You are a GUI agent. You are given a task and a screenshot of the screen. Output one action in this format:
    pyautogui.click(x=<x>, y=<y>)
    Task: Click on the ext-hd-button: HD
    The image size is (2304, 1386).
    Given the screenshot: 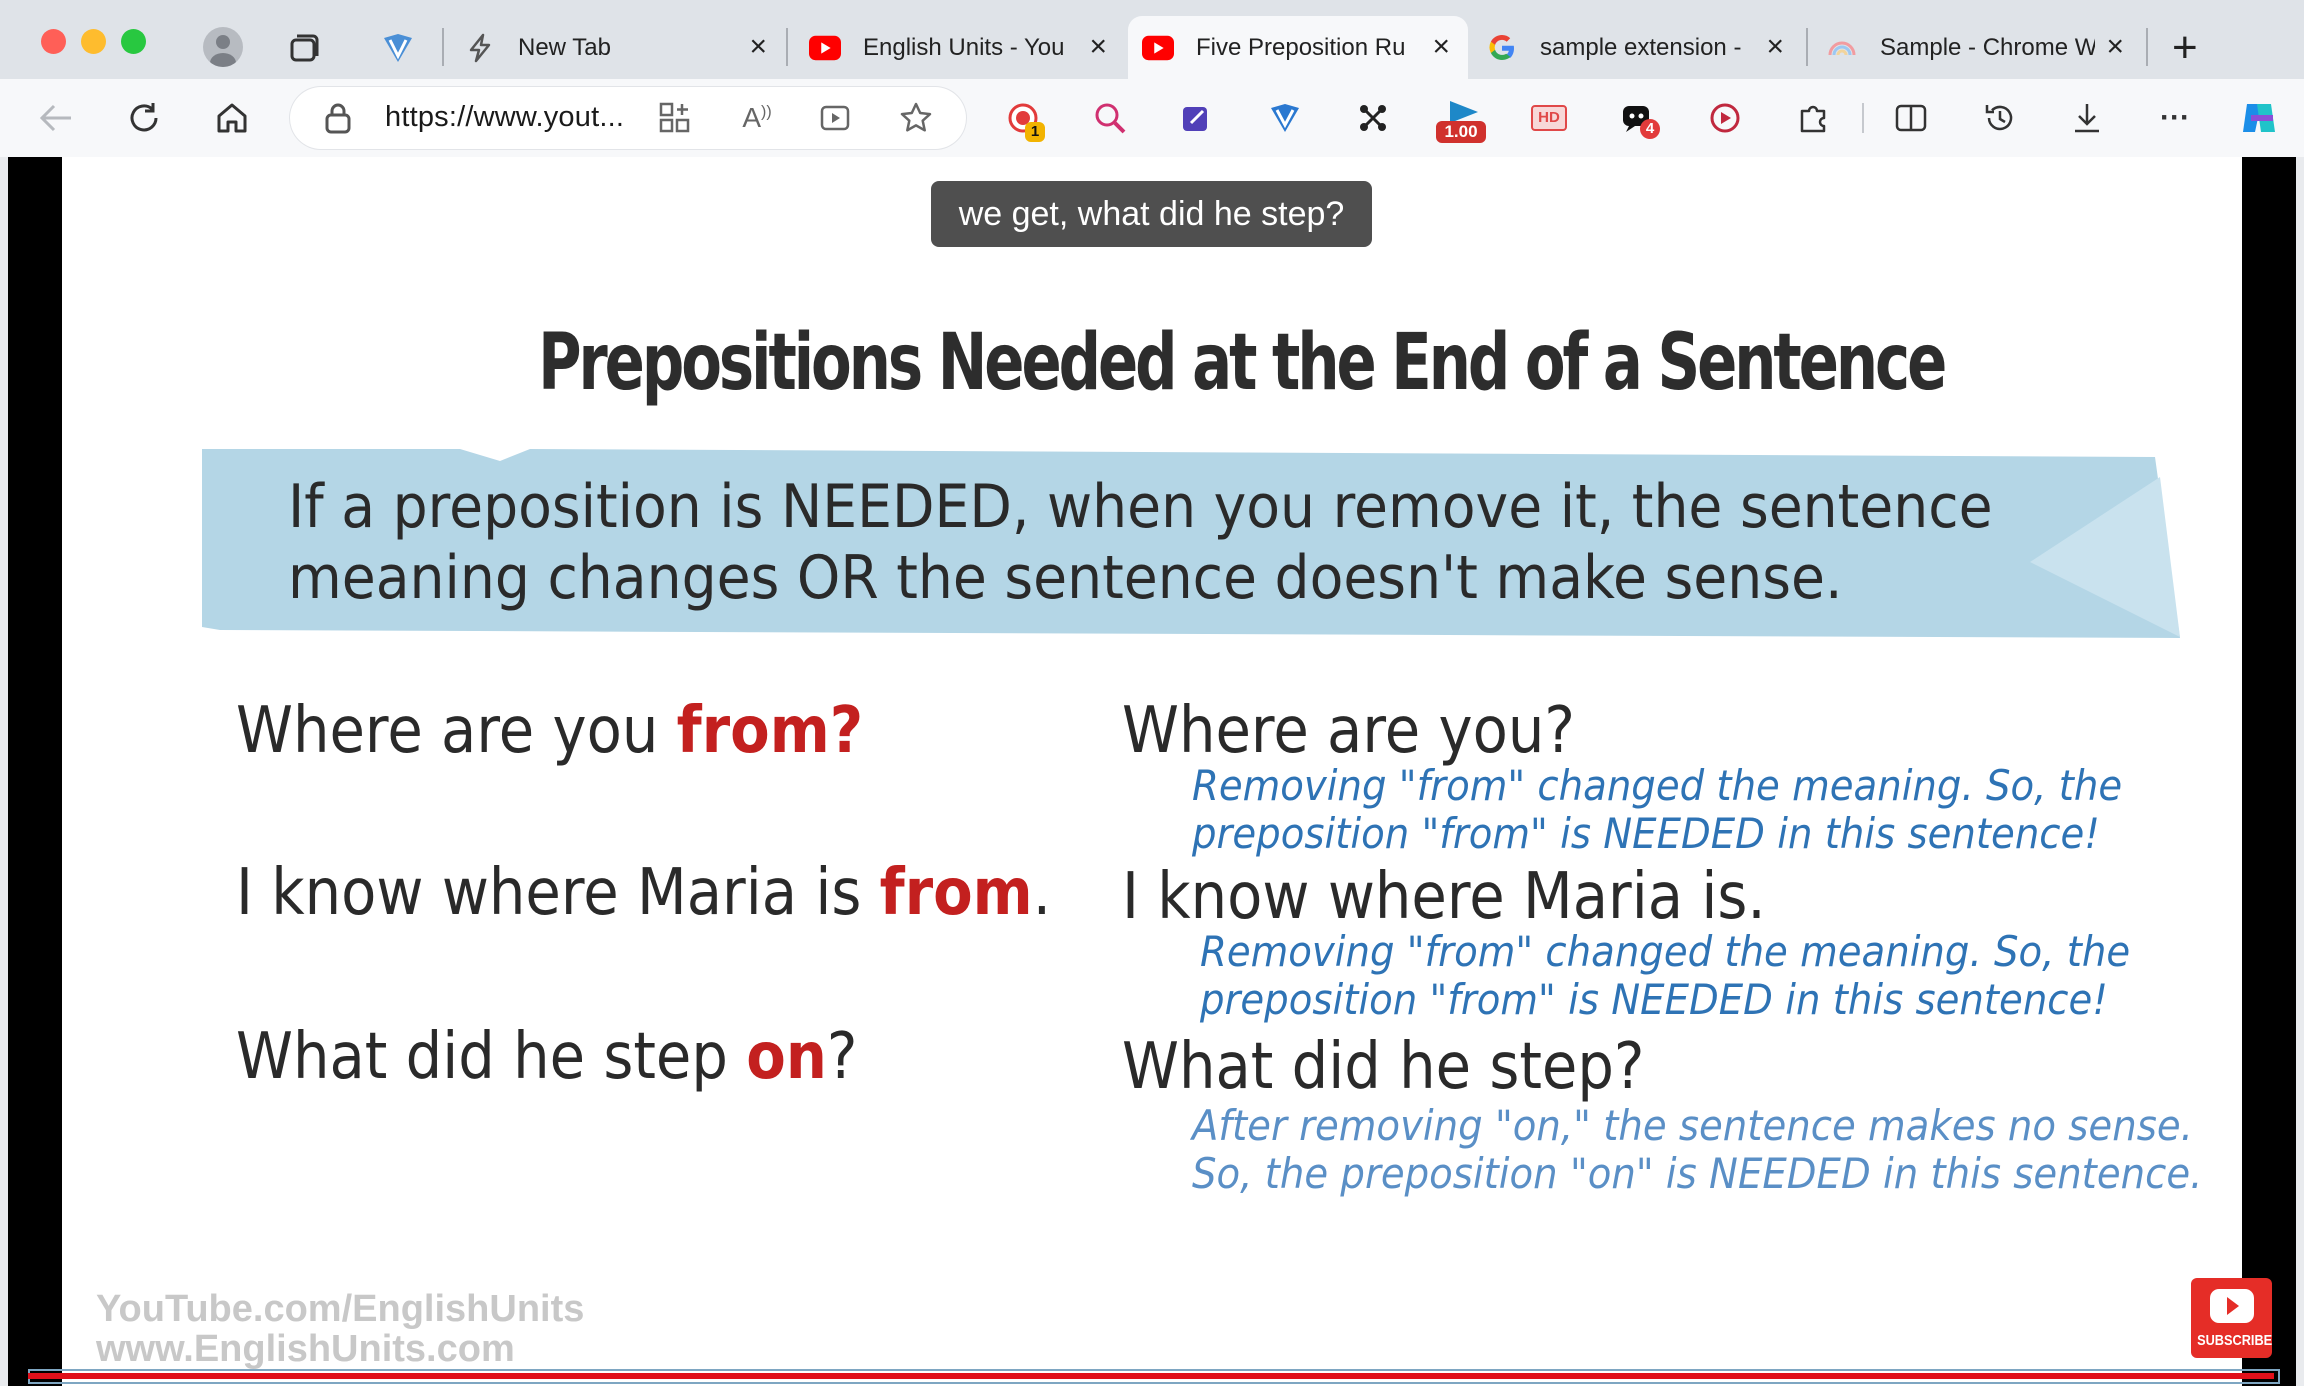 What is the action you would take?
    pyautogui.click(x=1549, y=118)
    